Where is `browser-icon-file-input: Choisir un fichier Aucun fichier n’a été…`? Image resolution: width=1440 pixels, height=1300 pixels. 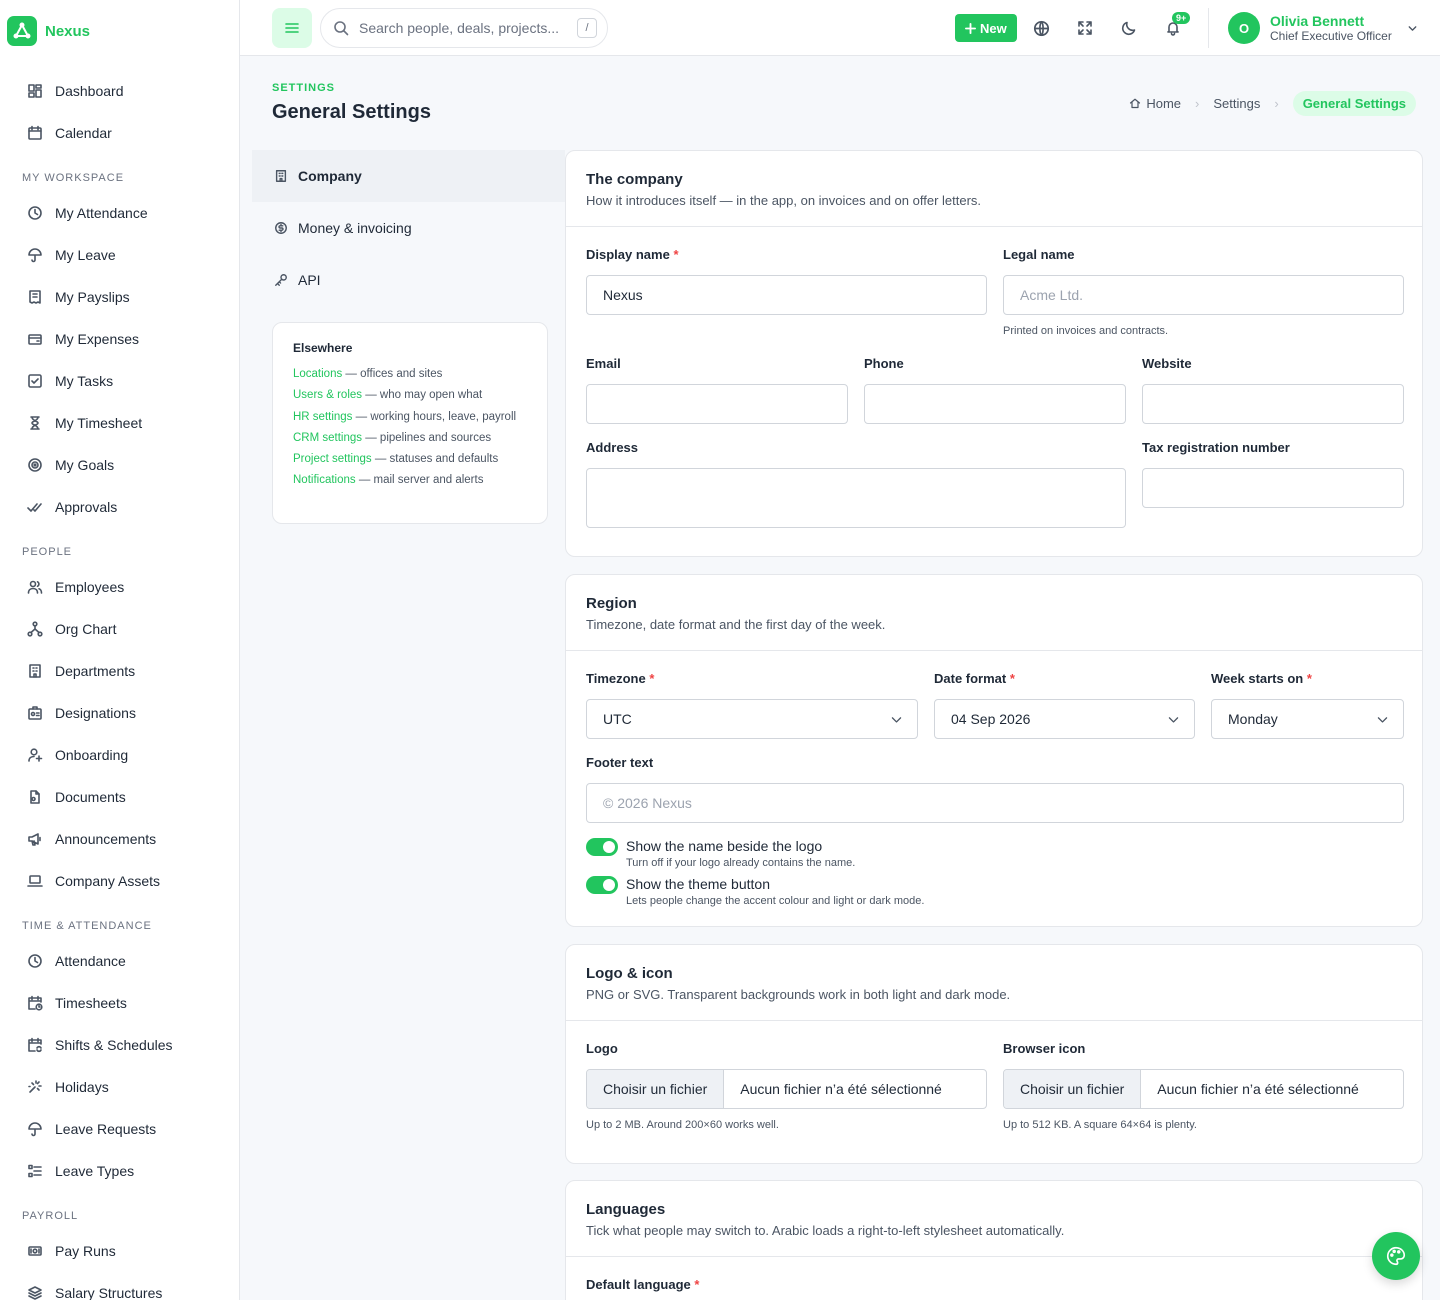
browser-icon-file-input: Choisir un fichier Aucun fichier n’a été… is located at coordinates (1203, 1089).